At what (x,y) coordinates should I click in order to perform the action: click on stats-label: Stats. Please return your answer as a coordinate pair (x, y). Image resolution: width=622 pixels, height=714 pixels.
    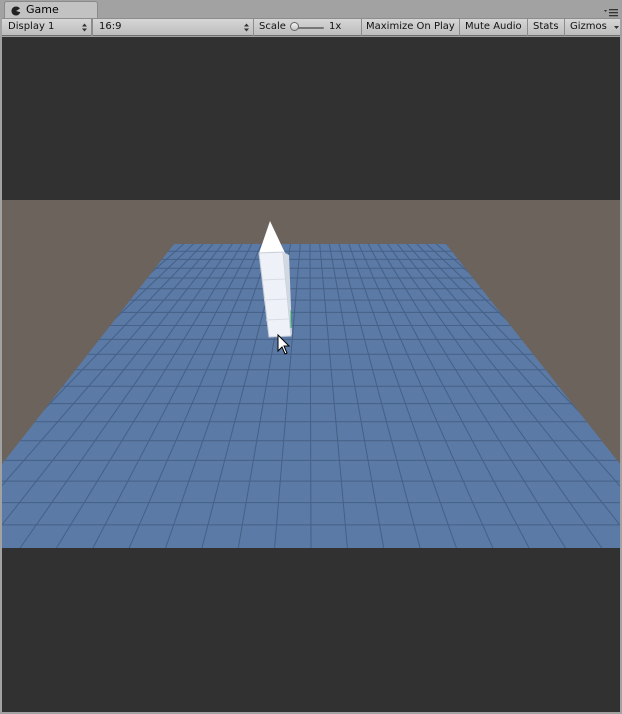
    Looking at the image, I should click on (546, 26).